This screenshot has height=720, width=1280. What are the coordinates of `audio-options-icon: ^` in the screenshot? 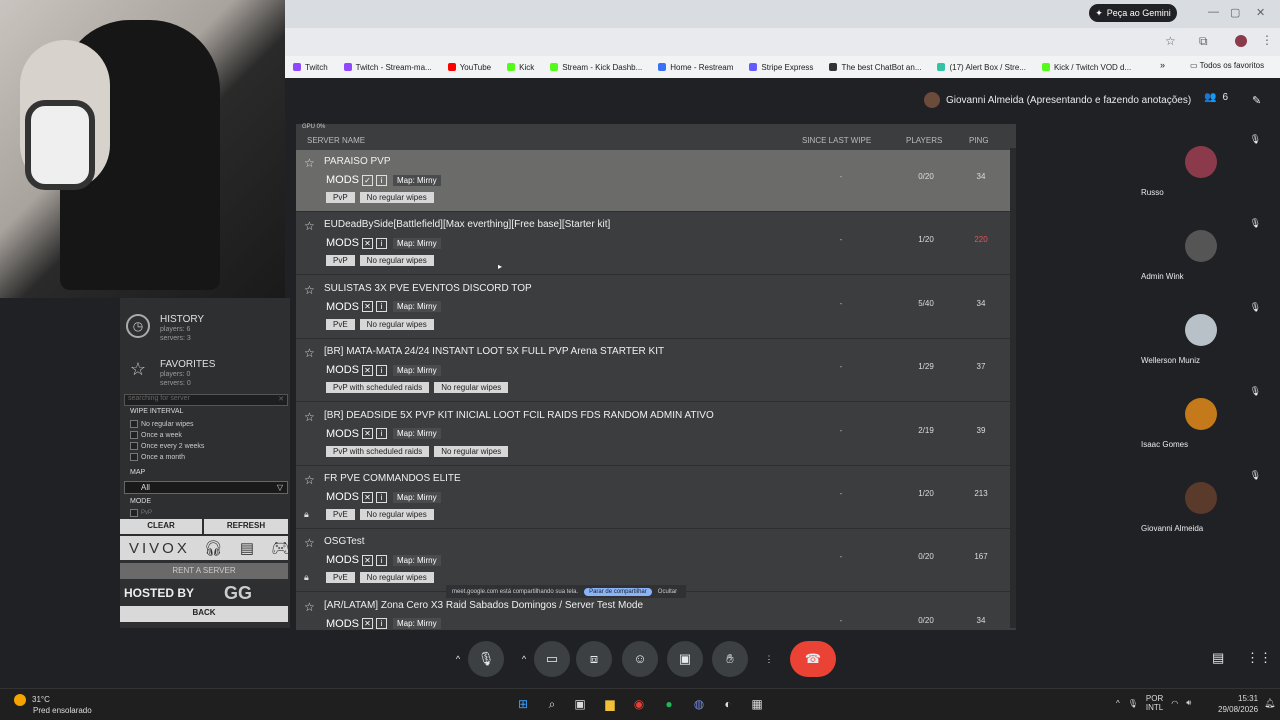 It's located at (458, 659).